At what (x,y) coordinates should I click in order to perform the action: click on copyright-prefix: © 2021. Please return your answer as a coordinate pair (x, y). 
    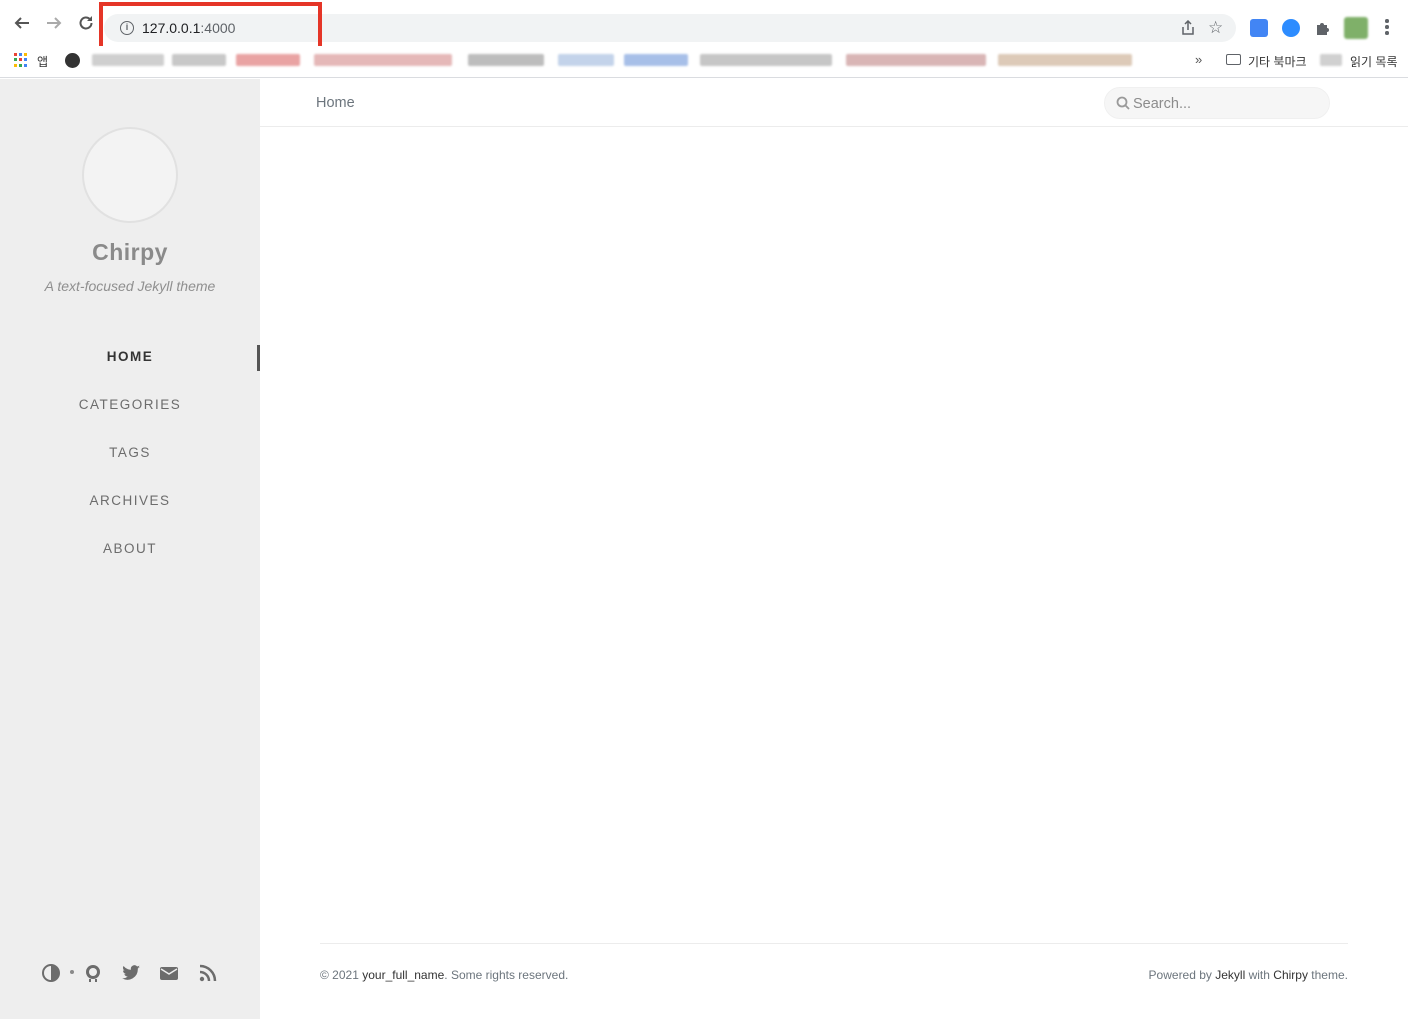
    Looking at the image, I should click on (341, 975).